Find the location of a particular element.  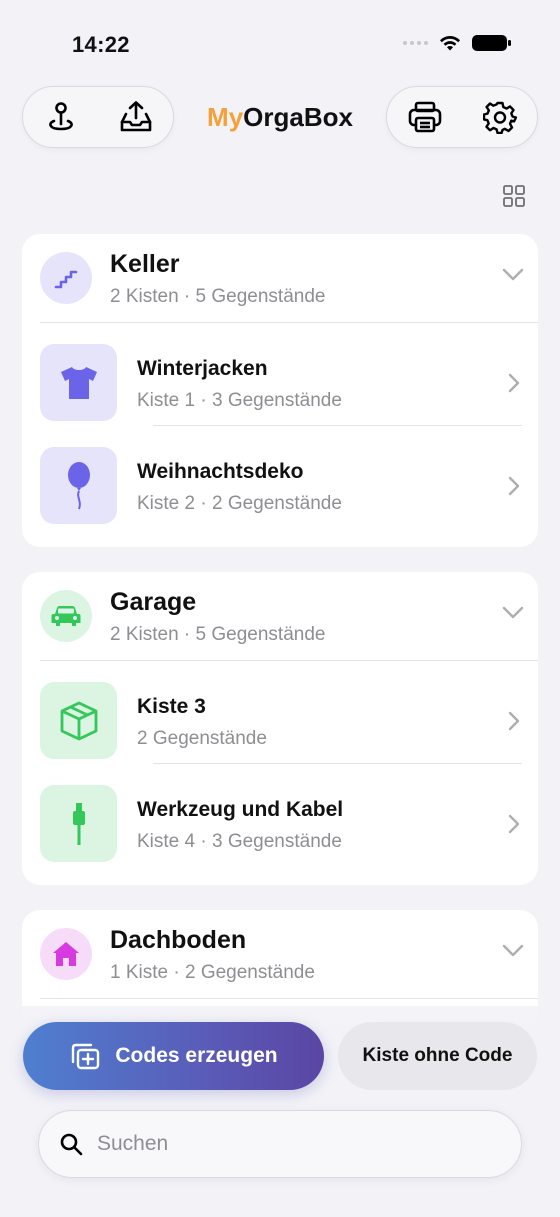

box-summary: Kiste 2 · 2 Gegenstände is located at coordinates (239, 503).